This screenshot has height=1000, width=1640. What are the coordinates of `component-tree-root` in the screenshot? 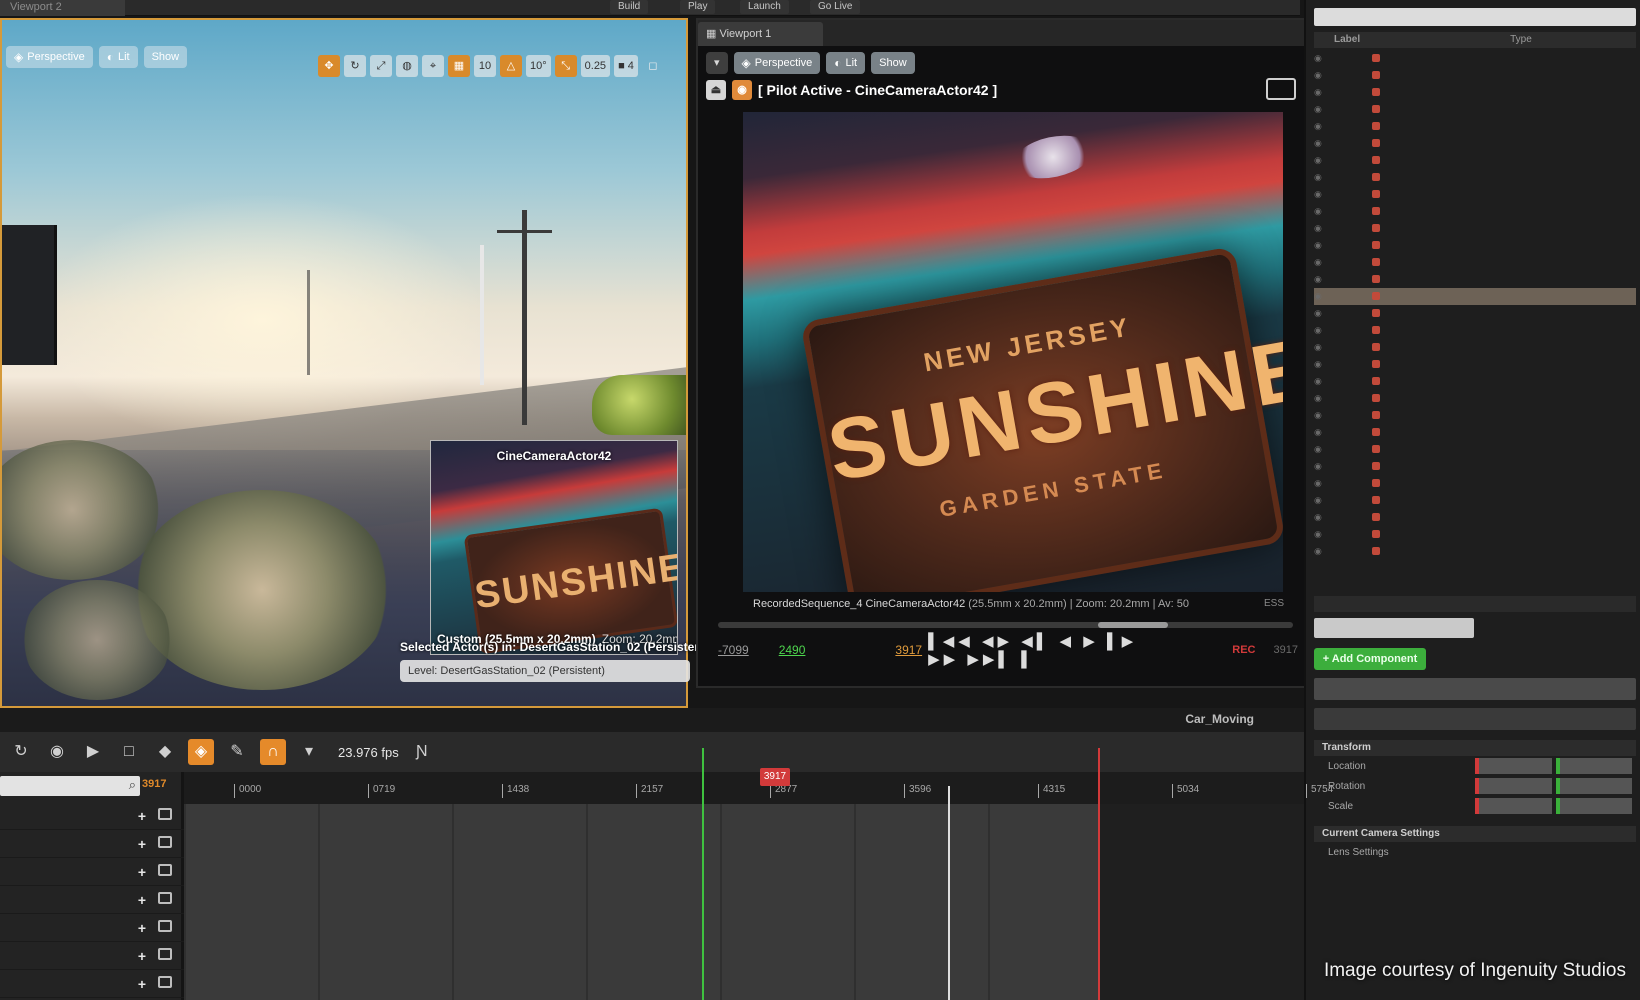 It's located at (1475, 719).